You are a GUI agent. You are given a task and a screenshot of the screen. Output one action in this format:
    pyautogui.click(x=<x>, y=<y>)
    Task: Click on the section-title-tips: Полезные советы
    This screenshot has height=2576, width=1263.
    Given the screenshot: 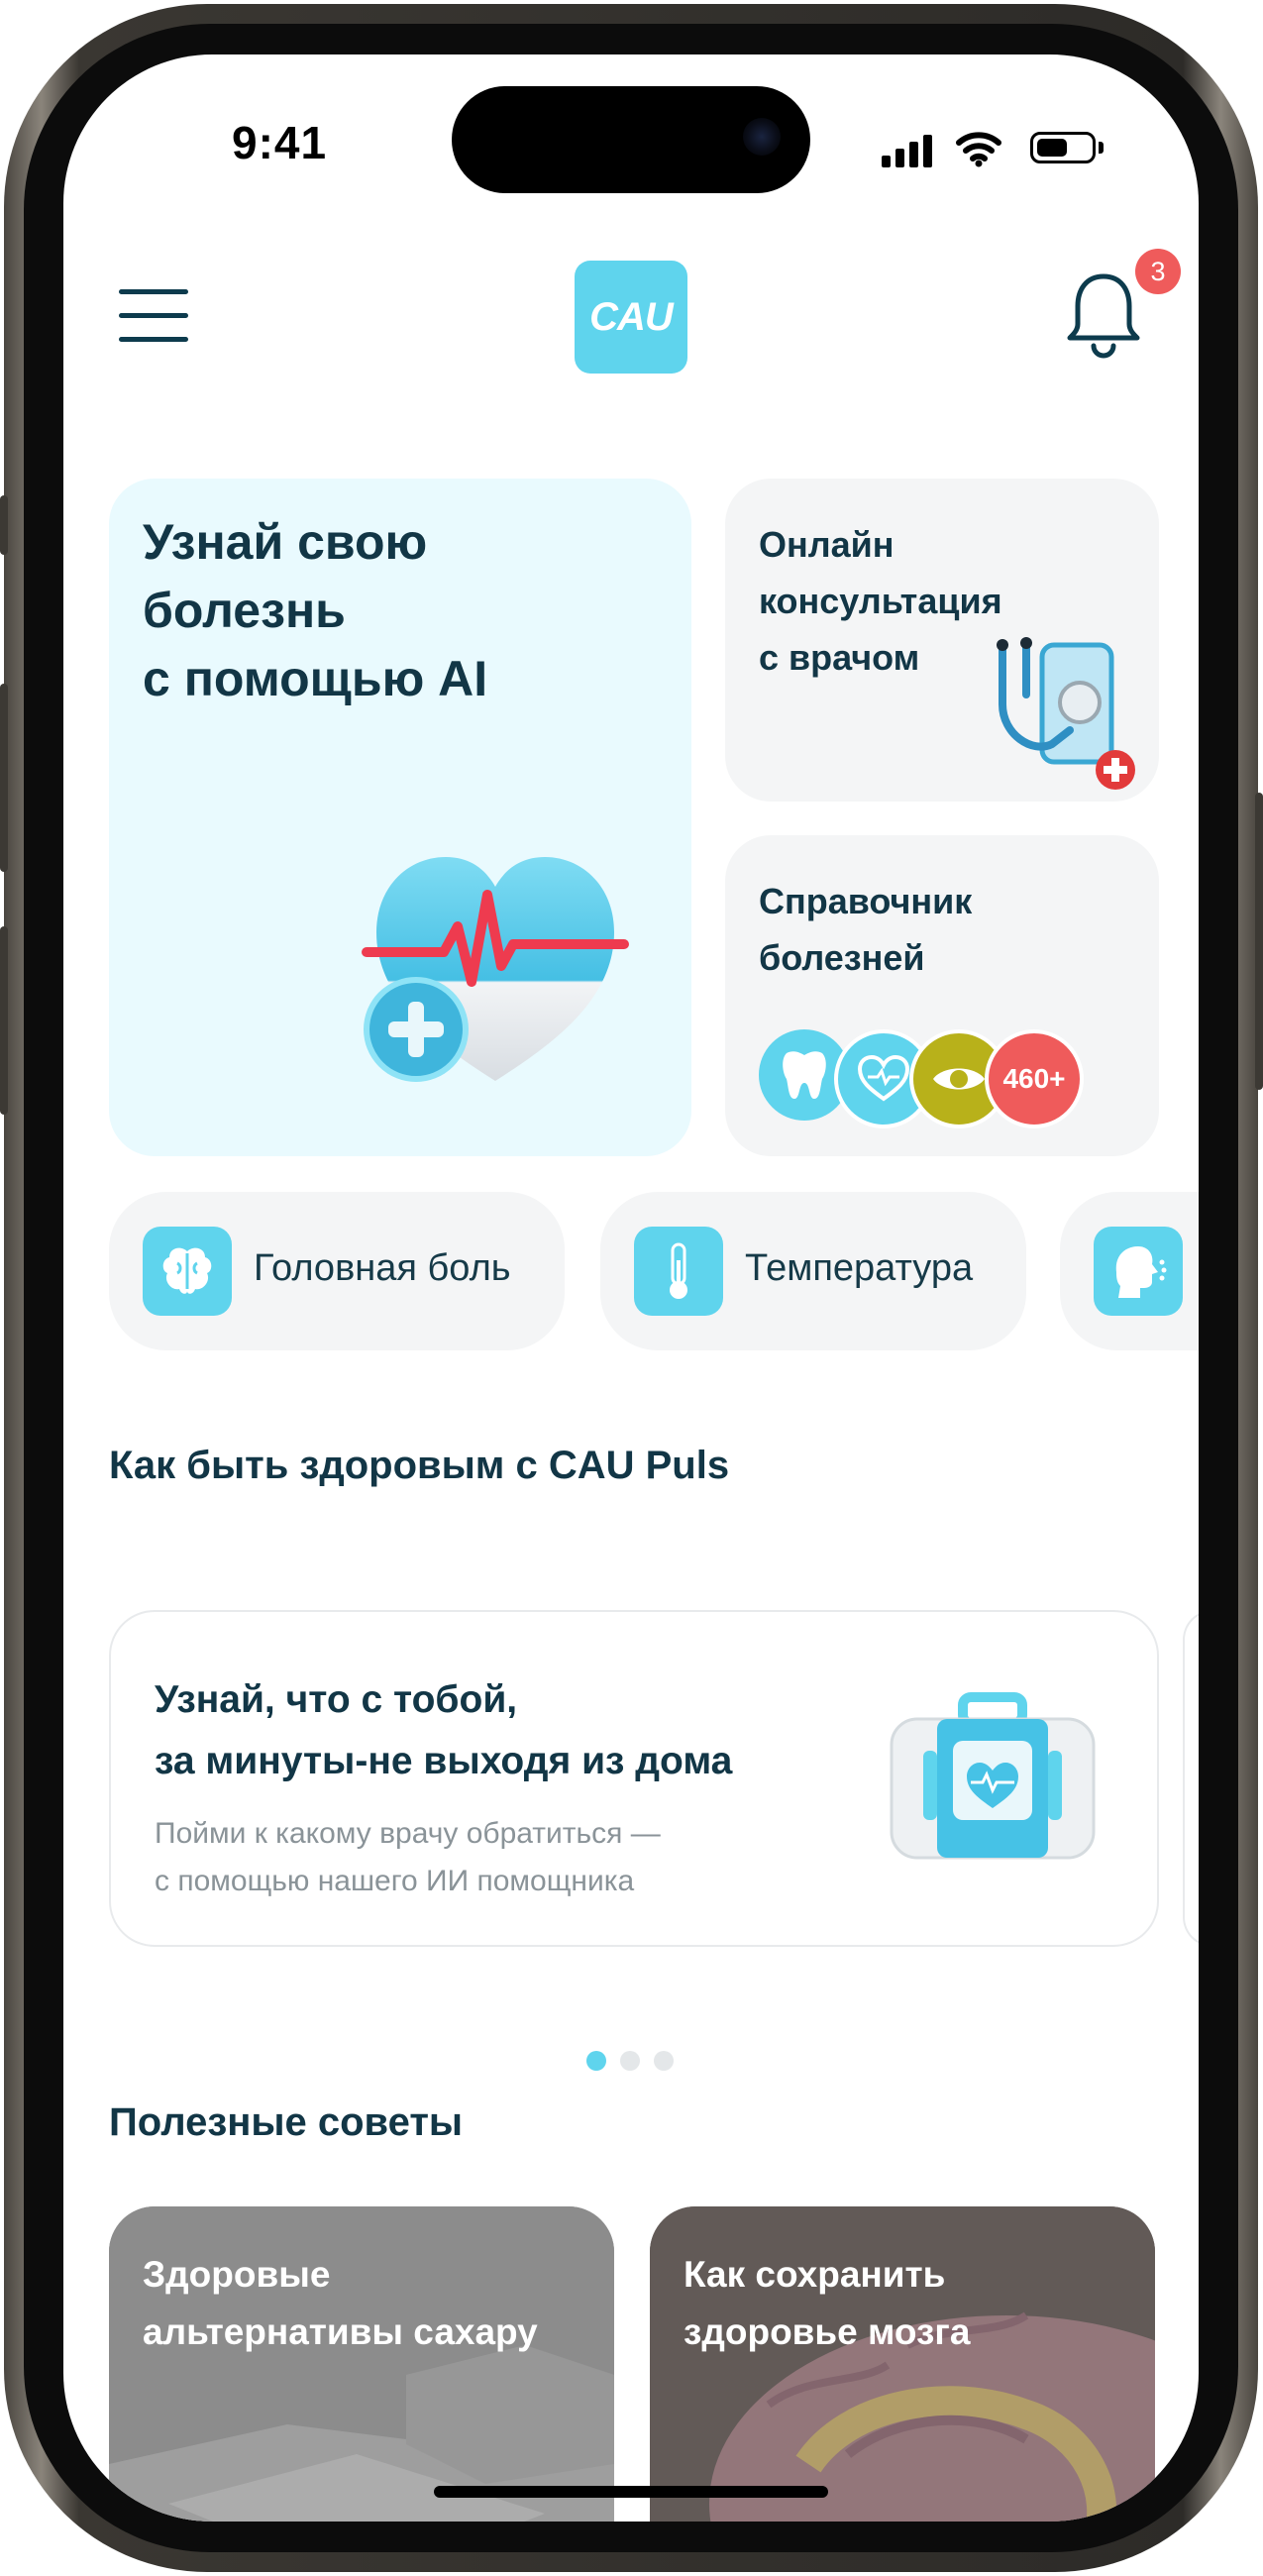 What is the action you would take?
    pyautogui.click(x=287, y=2122)
    